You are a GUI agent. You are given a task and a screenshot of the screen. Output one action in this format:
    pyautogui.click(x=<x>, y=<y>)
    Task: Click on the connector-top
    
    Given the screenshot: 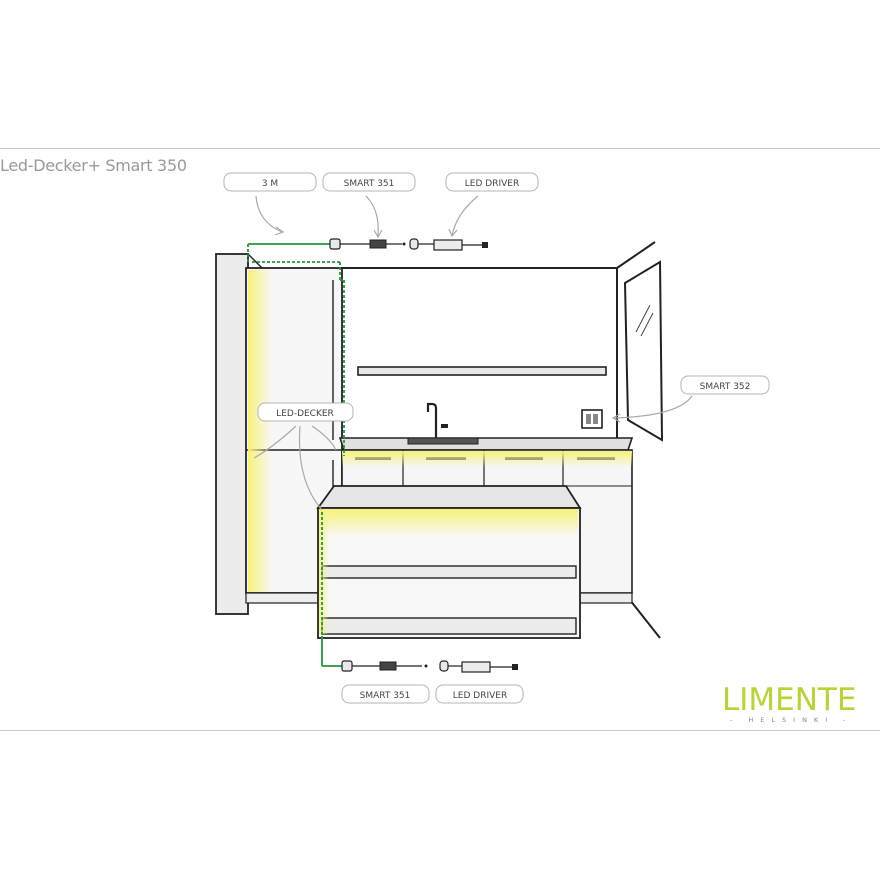 What is the action you would take?
    pyautogui.click(x=335, y=244)
    